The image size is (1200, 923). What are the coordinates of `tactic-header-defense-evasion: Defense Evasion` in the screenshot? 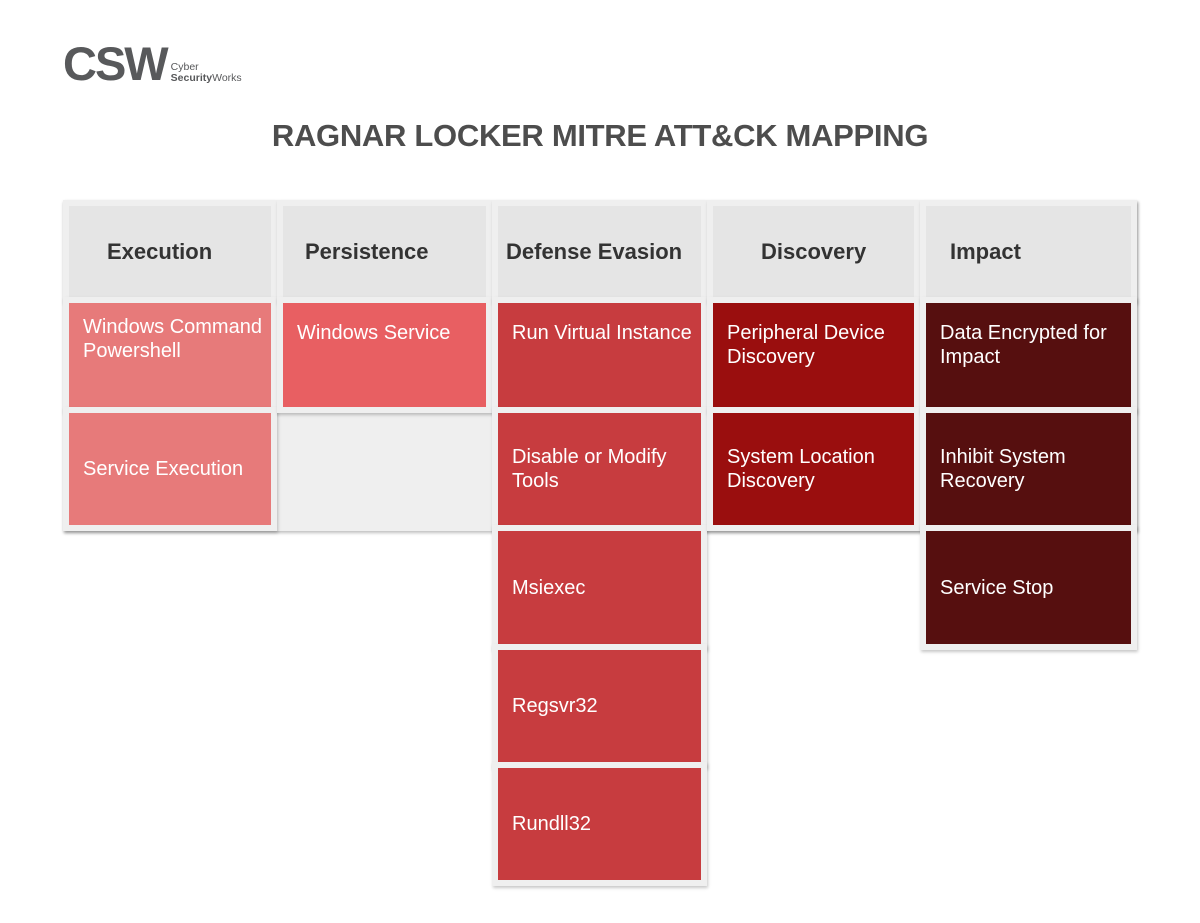 It's located at (599, 251).